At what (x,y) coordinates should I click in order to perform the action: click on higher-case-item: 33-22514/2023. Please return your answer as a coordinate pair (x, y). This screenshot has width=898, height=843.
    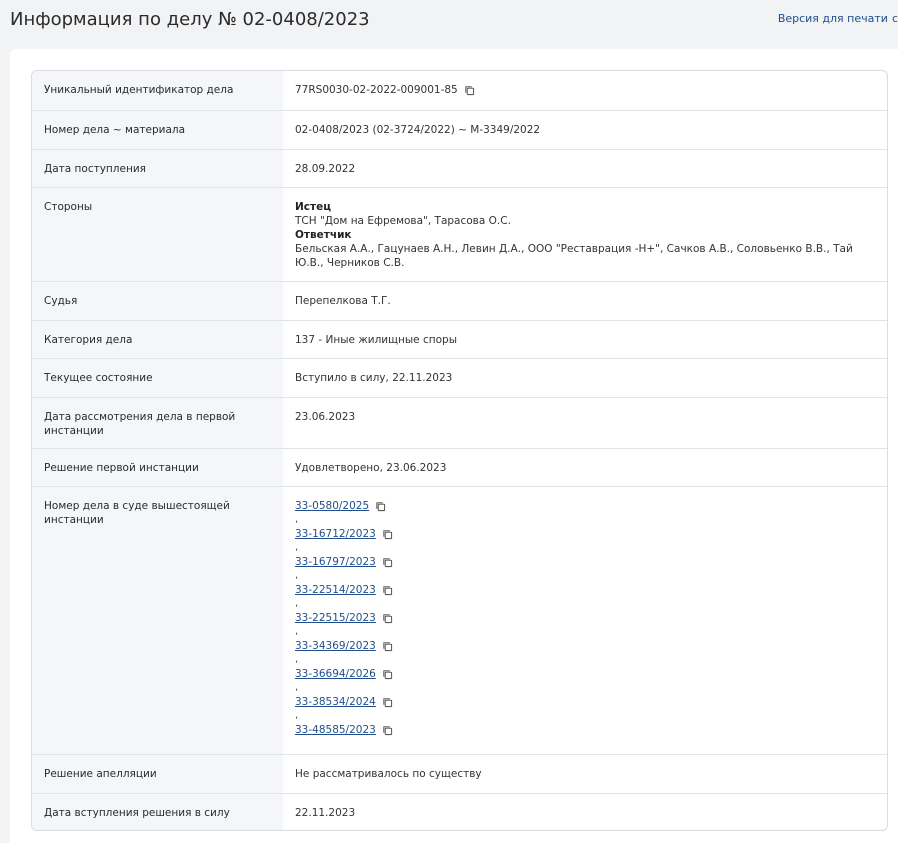
    Looking at the image, I should click on (585, 590).